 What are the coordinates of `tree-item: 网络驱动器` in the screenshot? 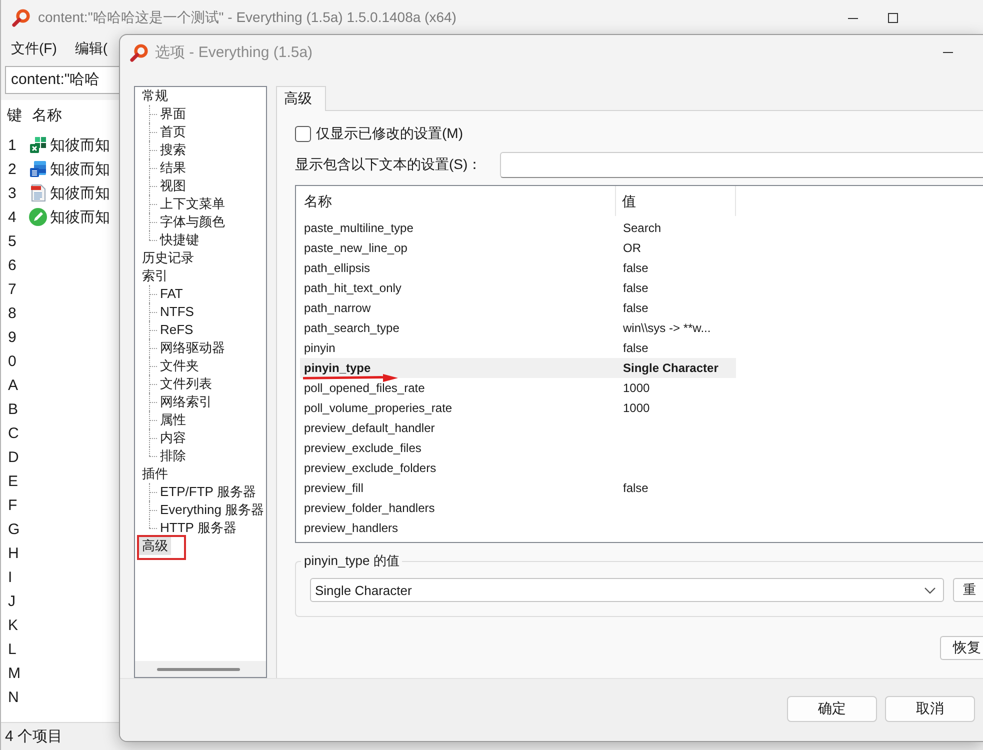 It's located at (192, 348).